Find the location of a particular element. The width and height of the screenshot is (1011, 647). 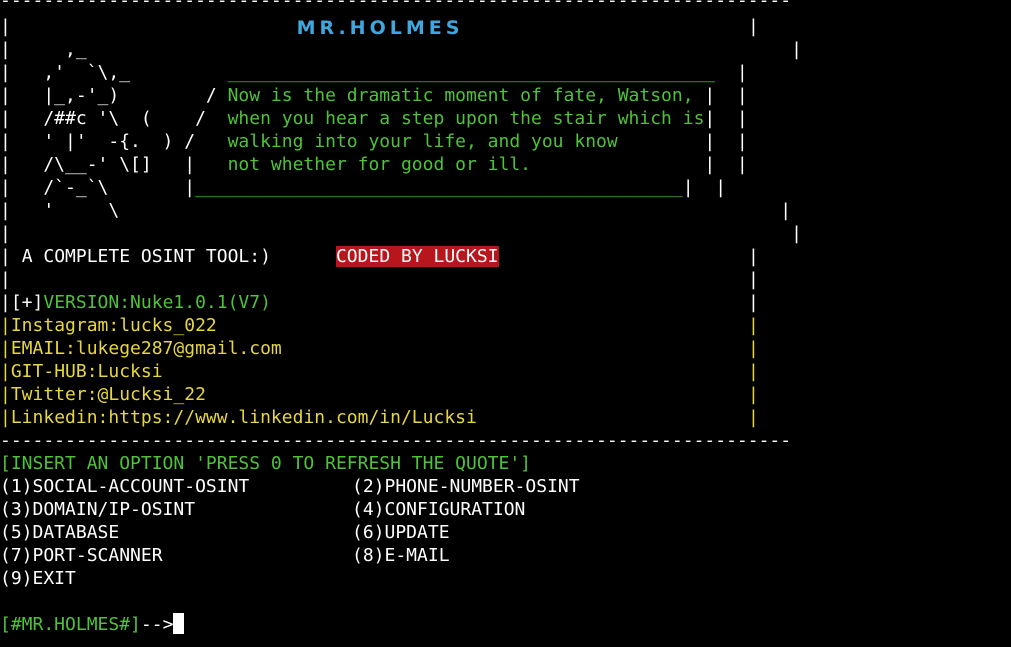

menu-option-1: (1)SOCIAL-ACCOUNT-OSINT is located at coordinates (124, 486).